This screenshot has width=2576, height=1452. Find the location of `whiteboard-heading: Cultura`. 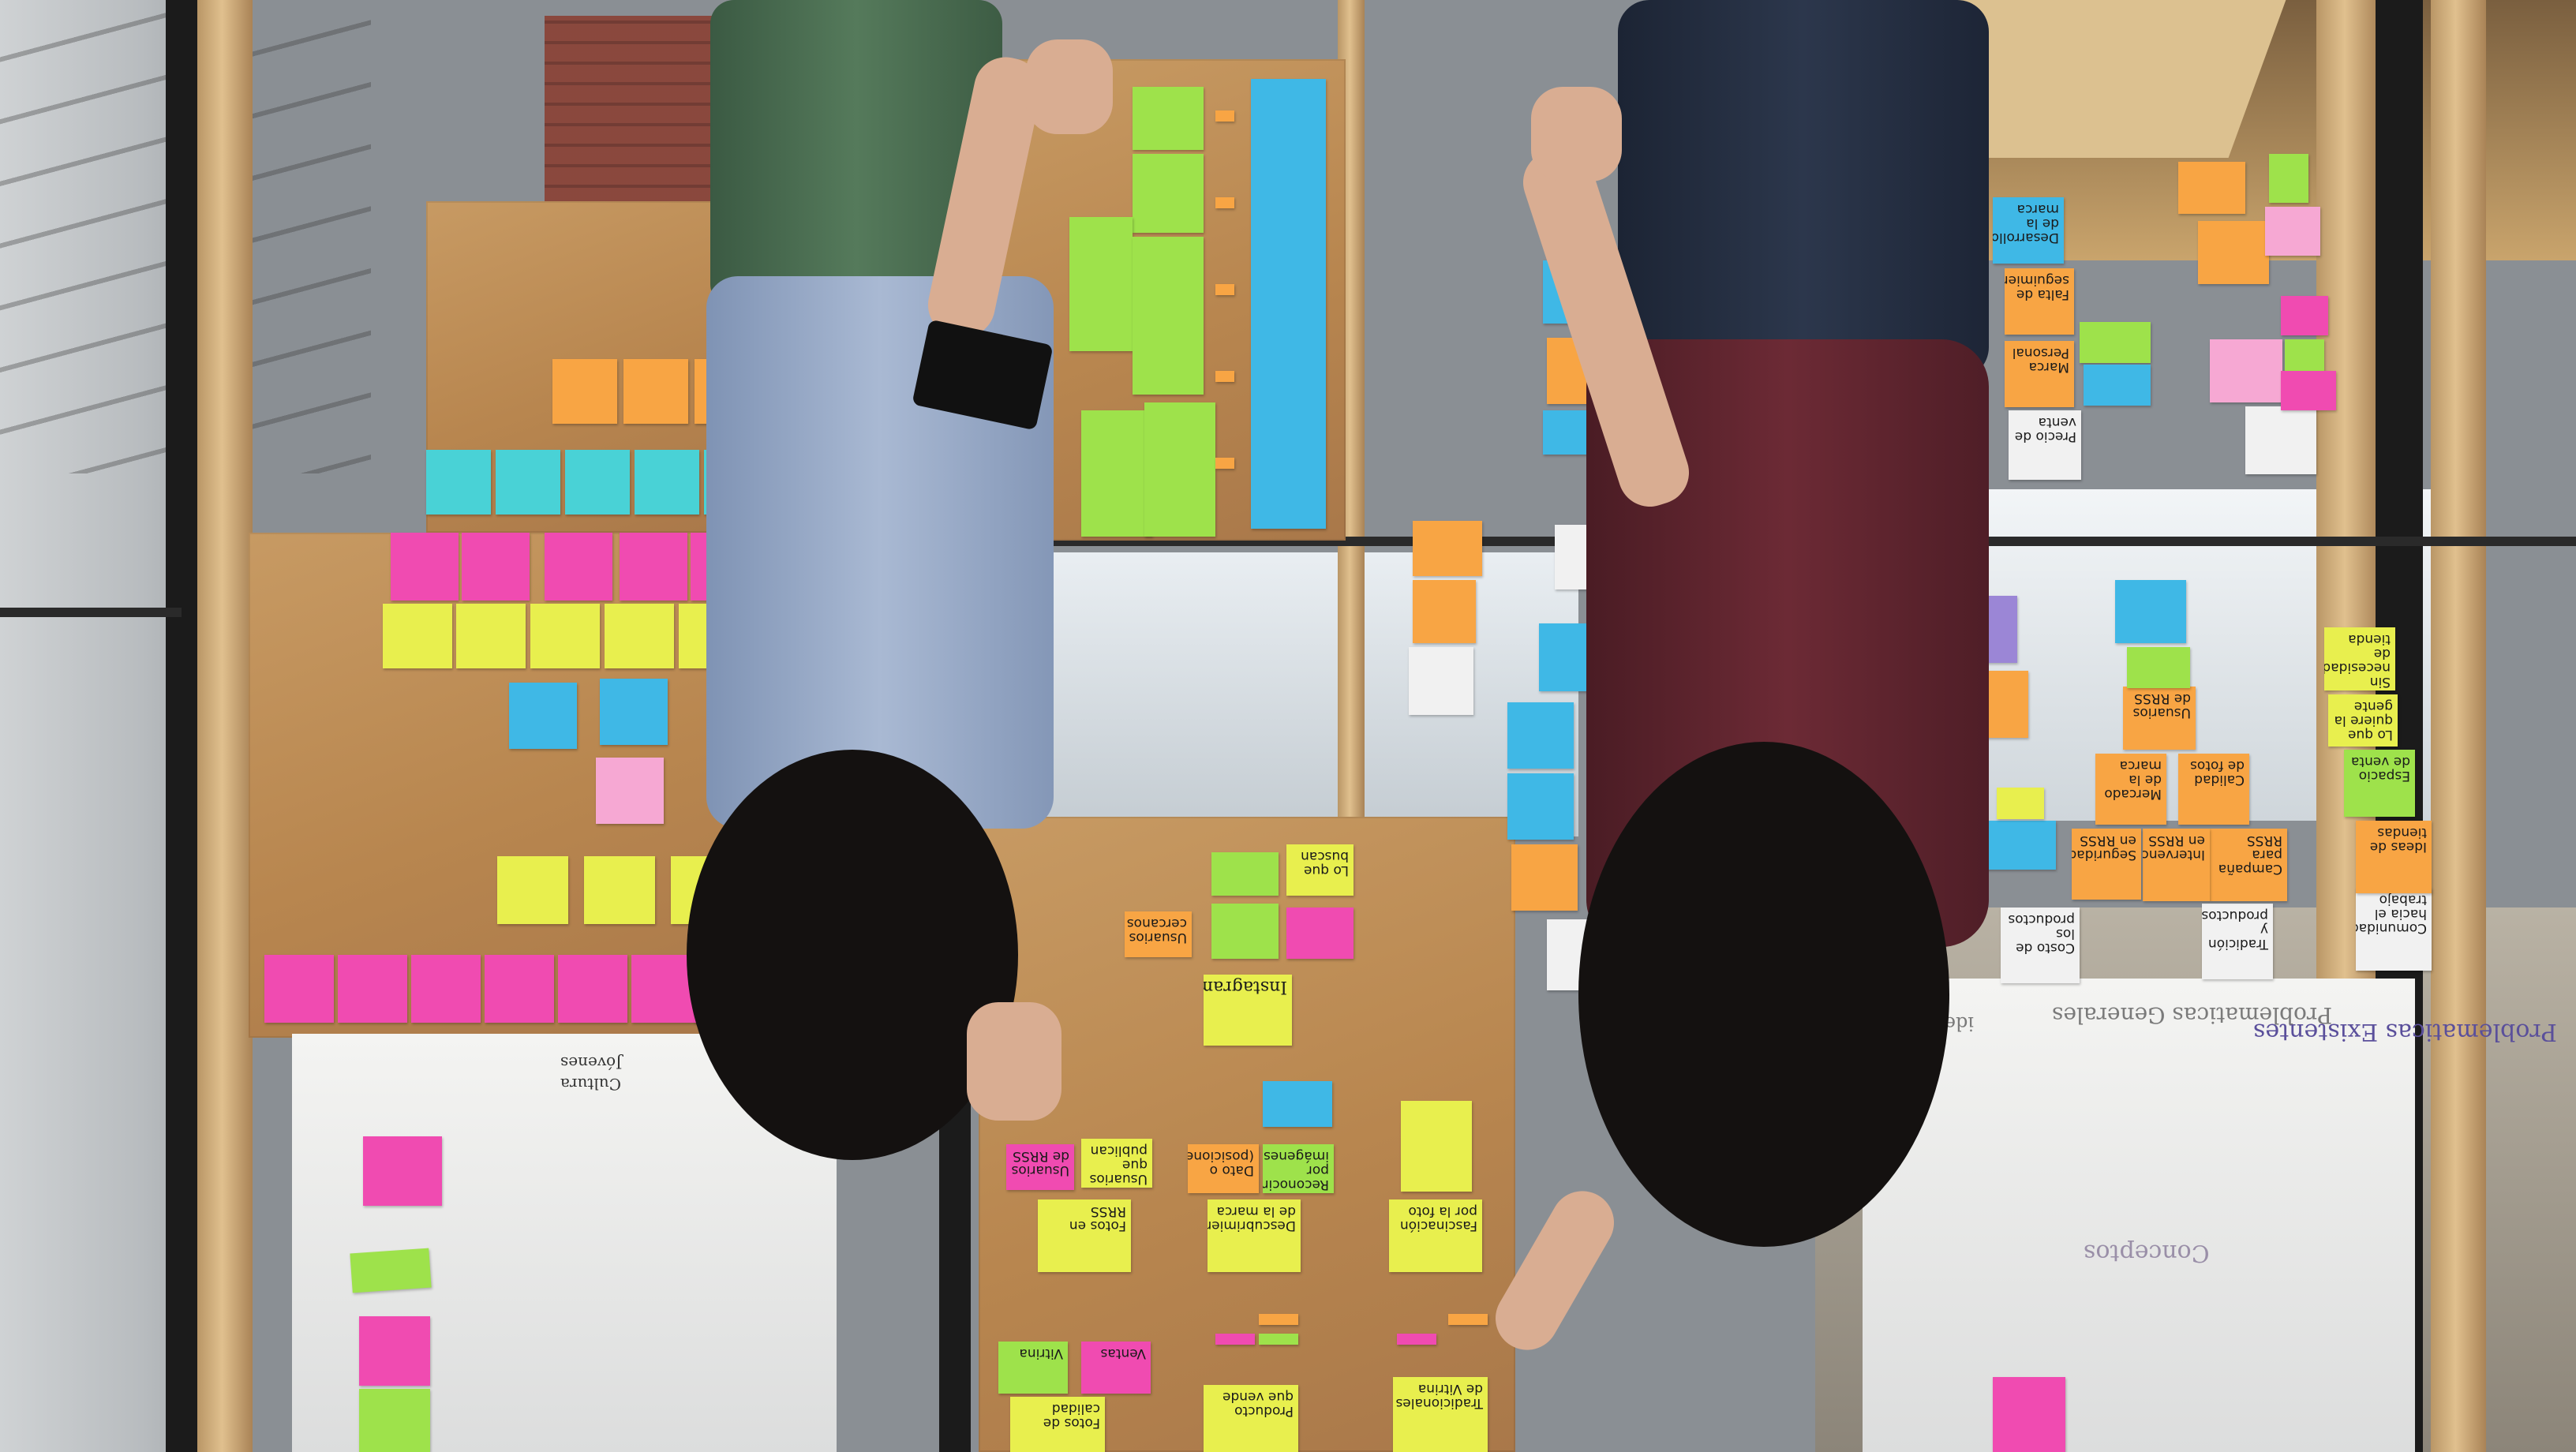

whiteboard-heading: Cultura is located at coordinates (590, 1084).